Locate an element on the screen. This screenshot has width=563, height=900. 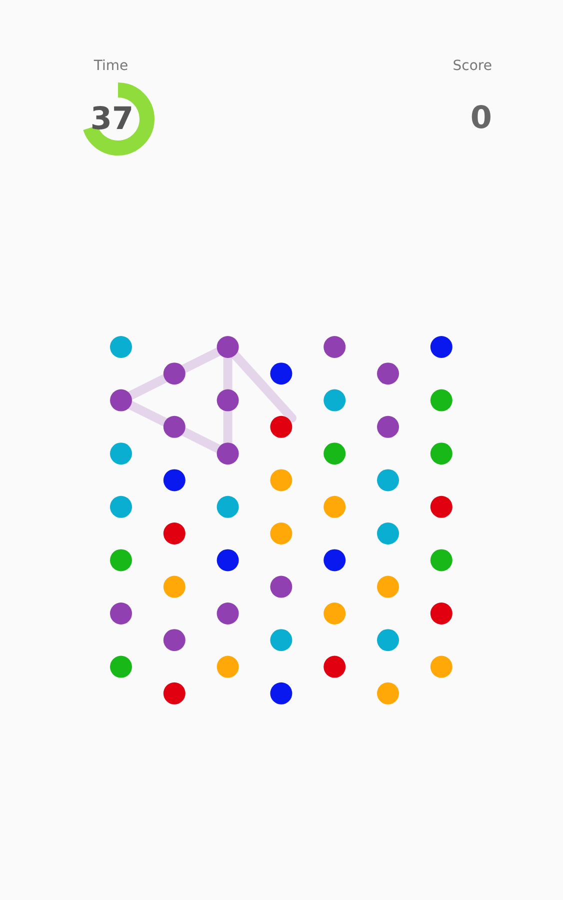
time-remaining: 37 is located at coordinates (112, 119).